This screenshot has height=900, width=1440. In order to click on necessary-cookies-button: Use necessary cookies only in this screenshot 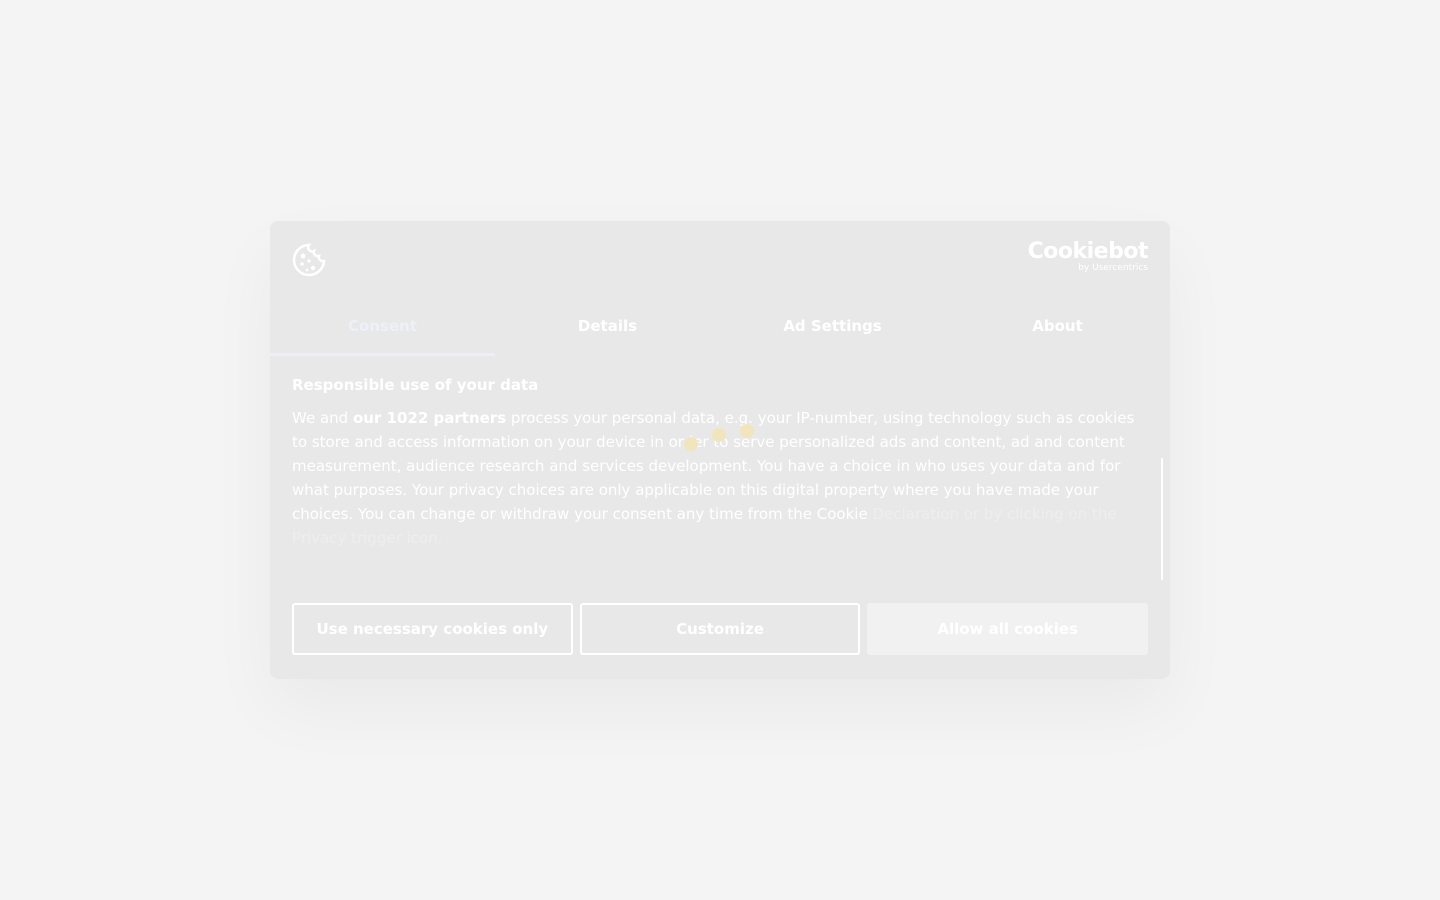, I will do `click(432, 629)`.